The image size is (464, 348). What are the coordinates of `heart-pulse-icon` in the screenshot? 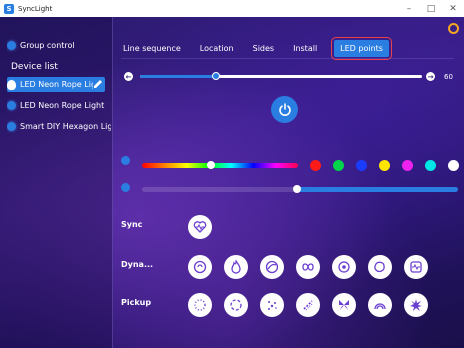 It's located at (200, 227).